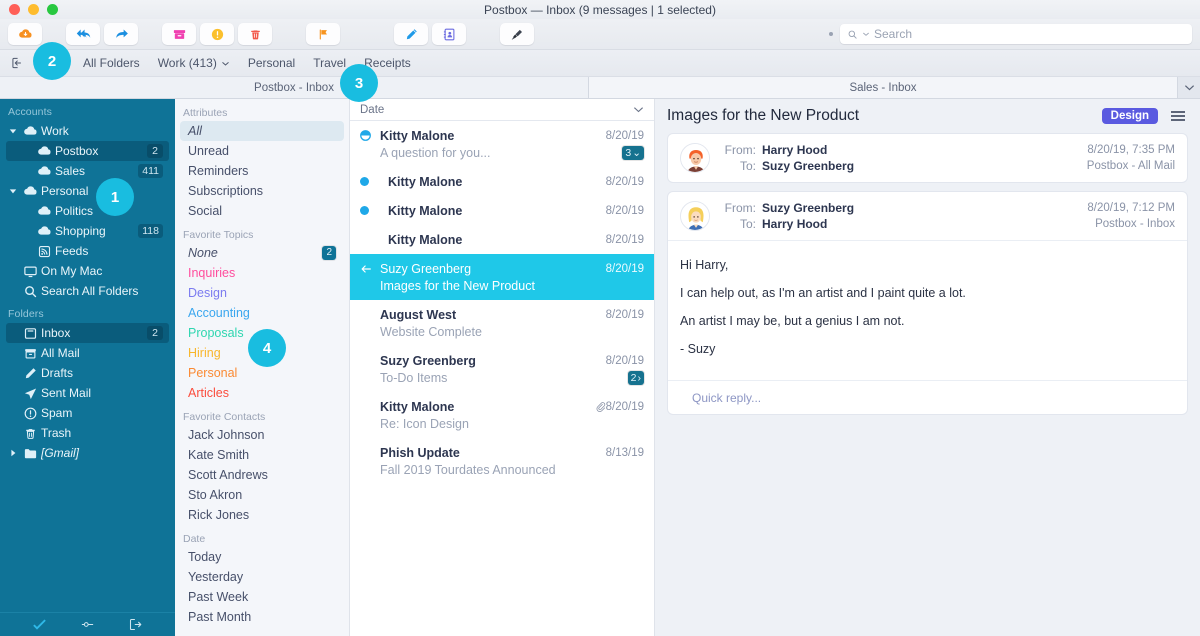  What do you see at coordinates (411, 34) in the screenshot?
I see `compose-button` at bounding box center [411, 34].